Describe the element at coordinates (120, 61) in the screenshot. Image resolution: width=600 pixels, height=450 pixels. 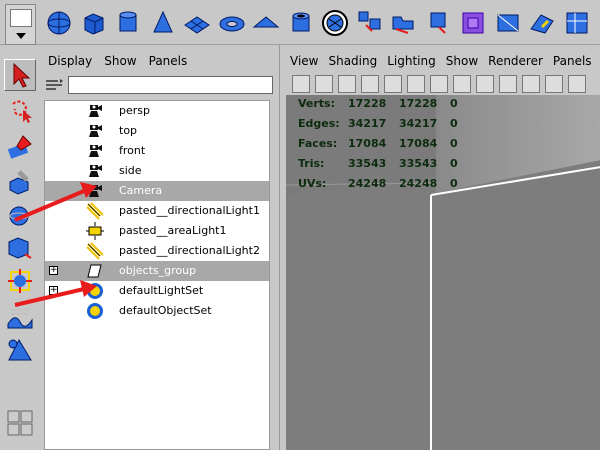
I see `outliner-menu-show: Show` at that location.